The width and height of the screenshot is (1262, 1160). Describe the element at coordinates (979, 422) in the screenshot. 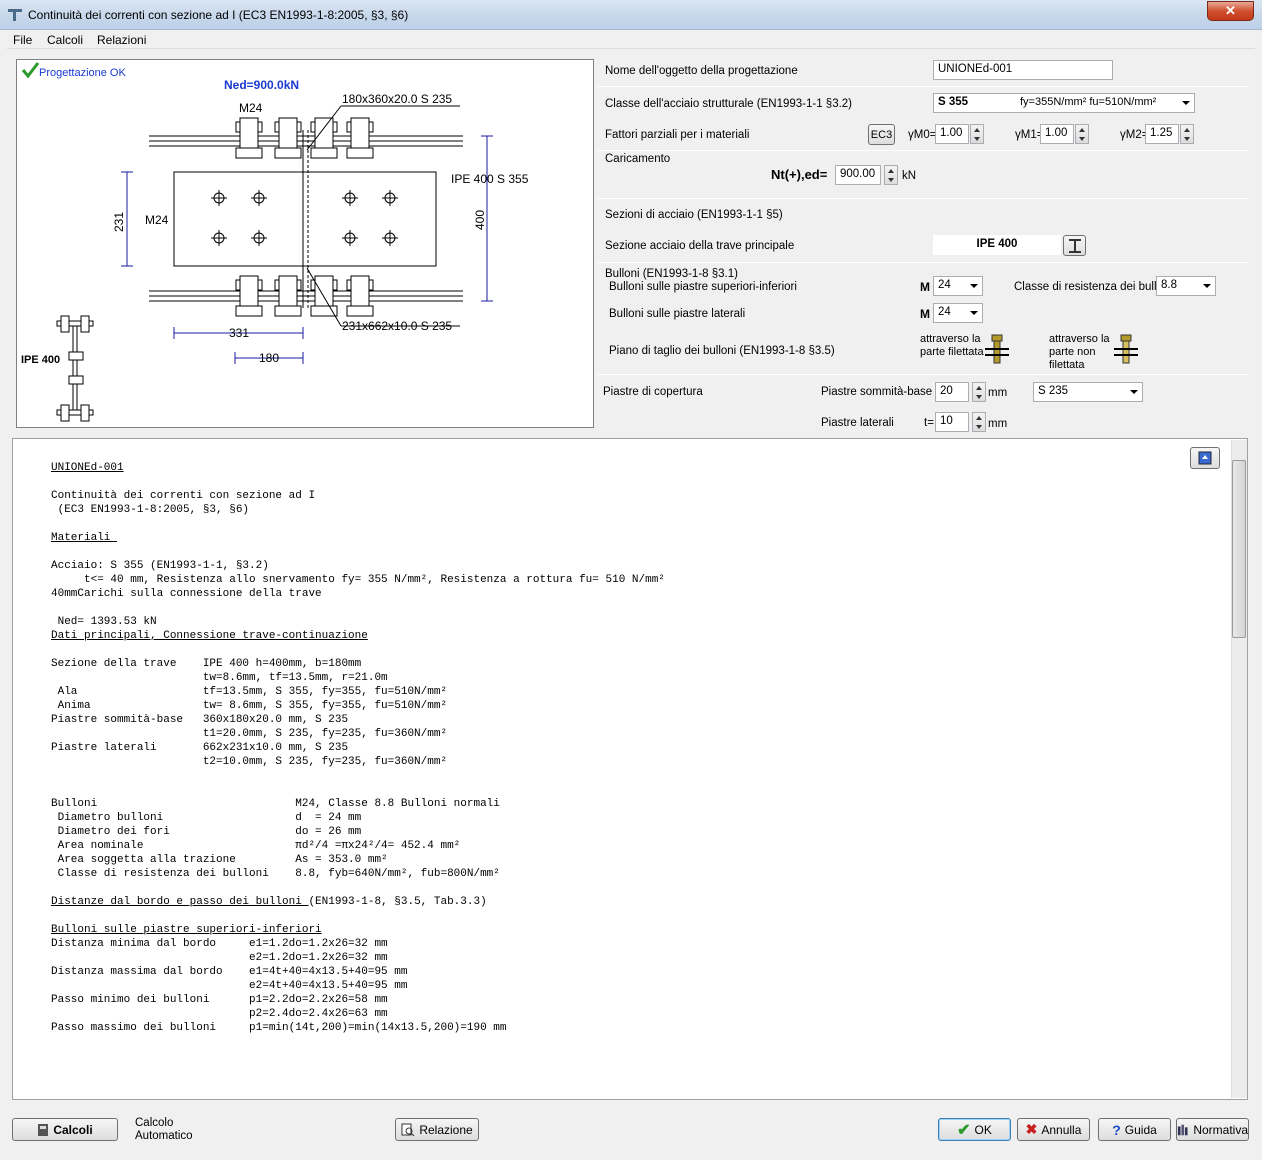

I see `cover-side-spinner` at that location.